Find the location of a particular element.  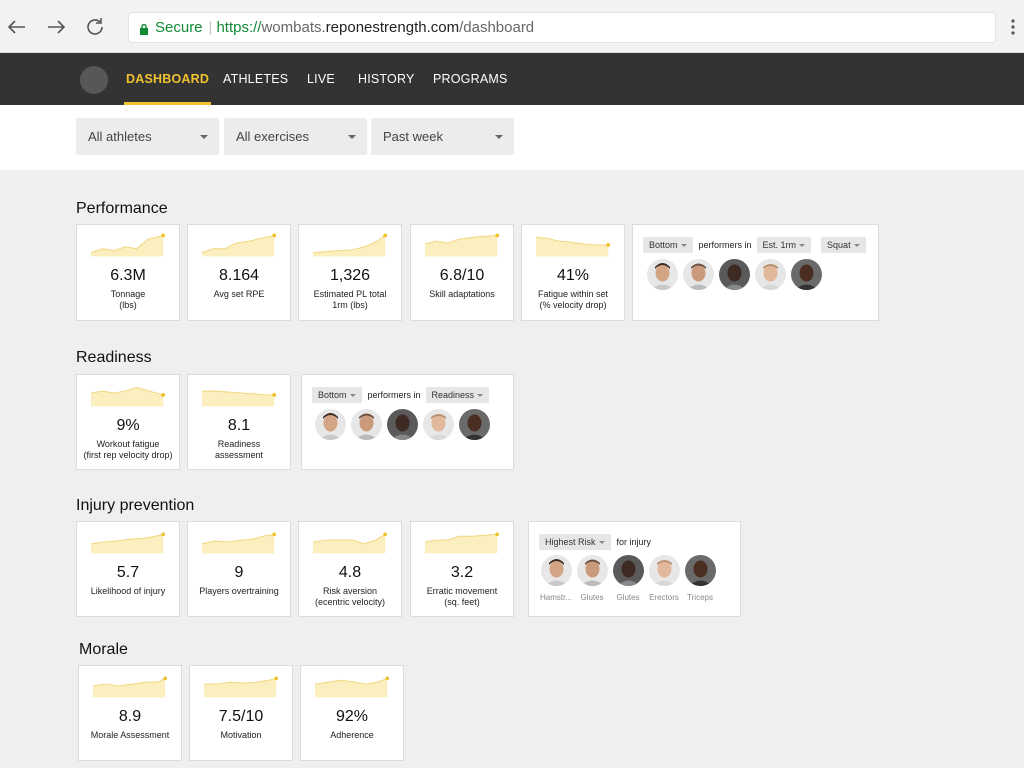

metric-card-risk-aversion: 4.8 Risk aversion (ecentric velocity) is located at coordinates (350, 569).